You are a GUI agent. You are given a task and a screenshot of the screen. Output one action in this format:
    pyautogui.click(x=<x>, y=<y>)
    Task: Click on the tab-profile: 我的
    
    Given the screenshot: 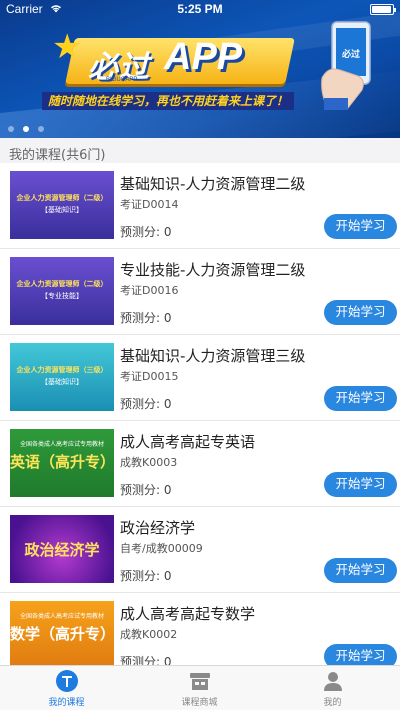 What is the action you would take?
    pyautogui.click(x=332, y=688)
    